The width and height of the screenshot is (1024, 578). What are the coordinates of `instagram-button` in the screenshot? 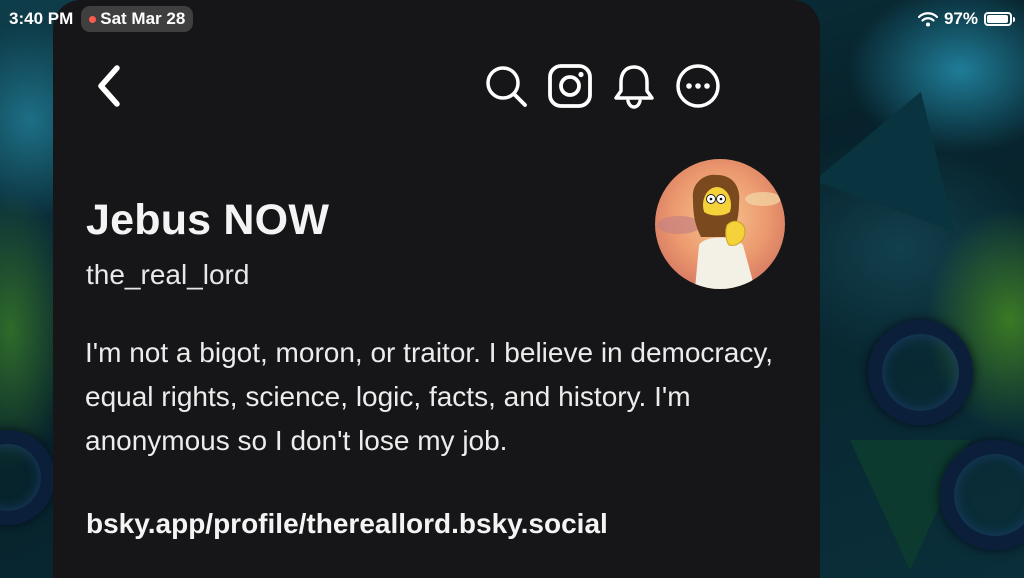 It's located at (570, 86).